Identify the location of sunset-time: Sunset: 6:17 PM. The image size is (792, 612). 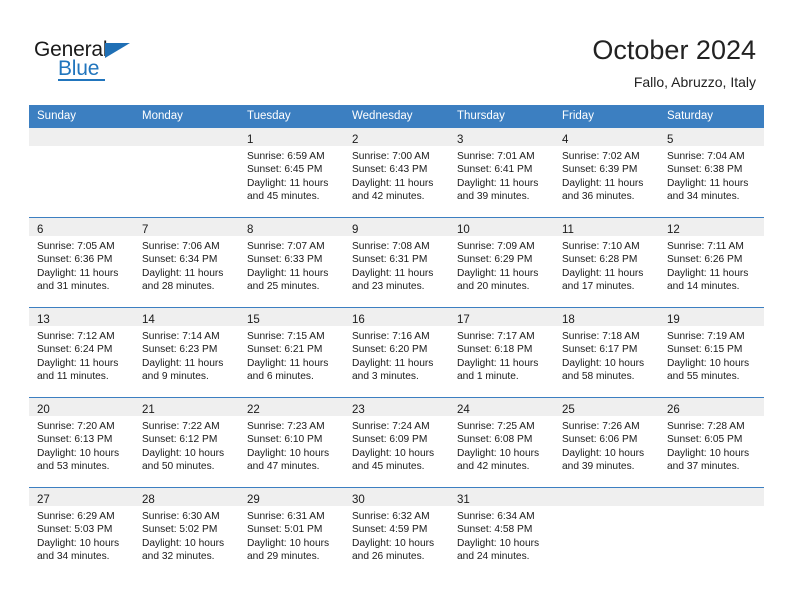
(600, 350).